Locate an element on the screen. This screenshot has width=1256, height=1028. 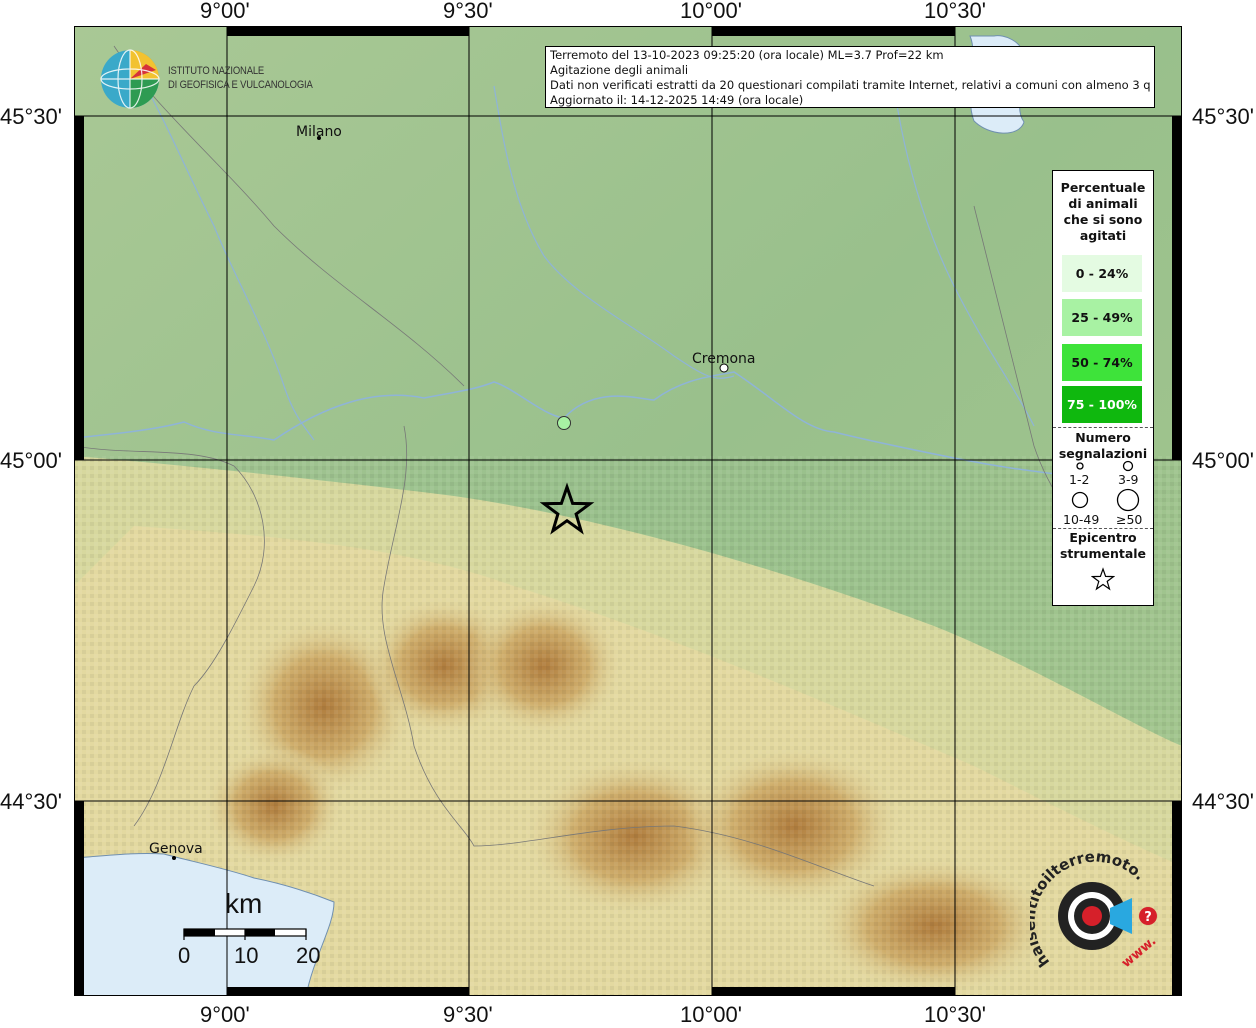
lon-bottom-2: 9°30' is located at coordinates (468, 1014).